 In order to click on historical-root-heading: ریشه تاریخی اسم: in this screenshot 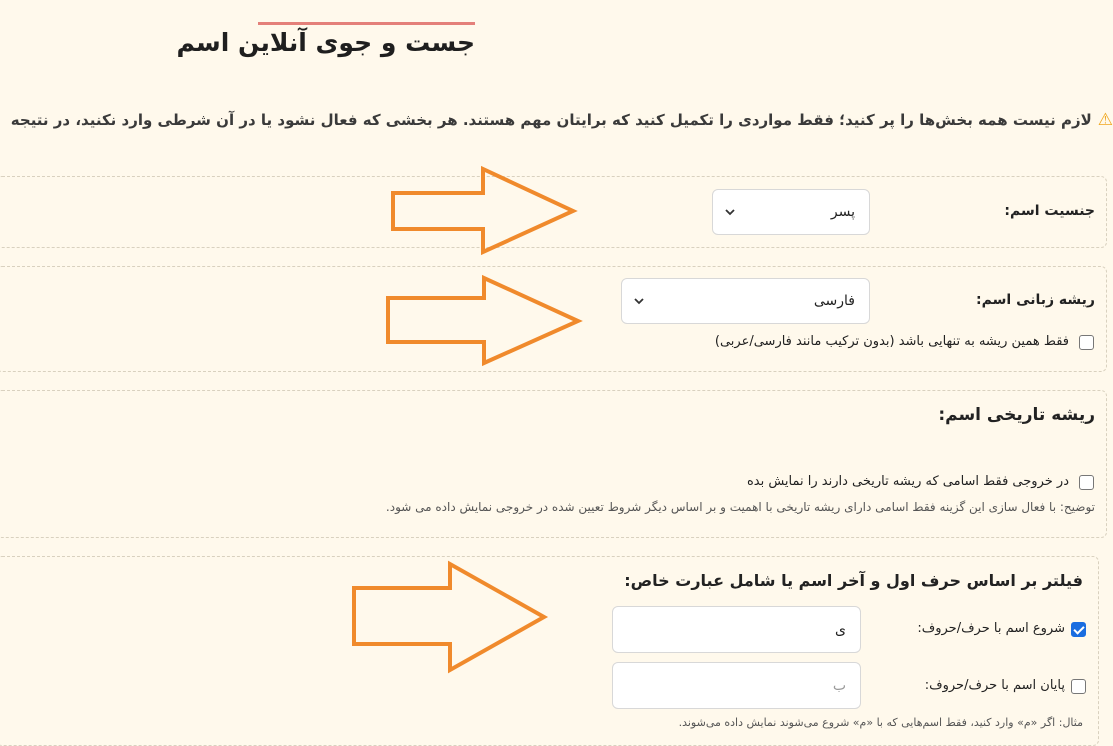, I will do `click(1016, 415)`.